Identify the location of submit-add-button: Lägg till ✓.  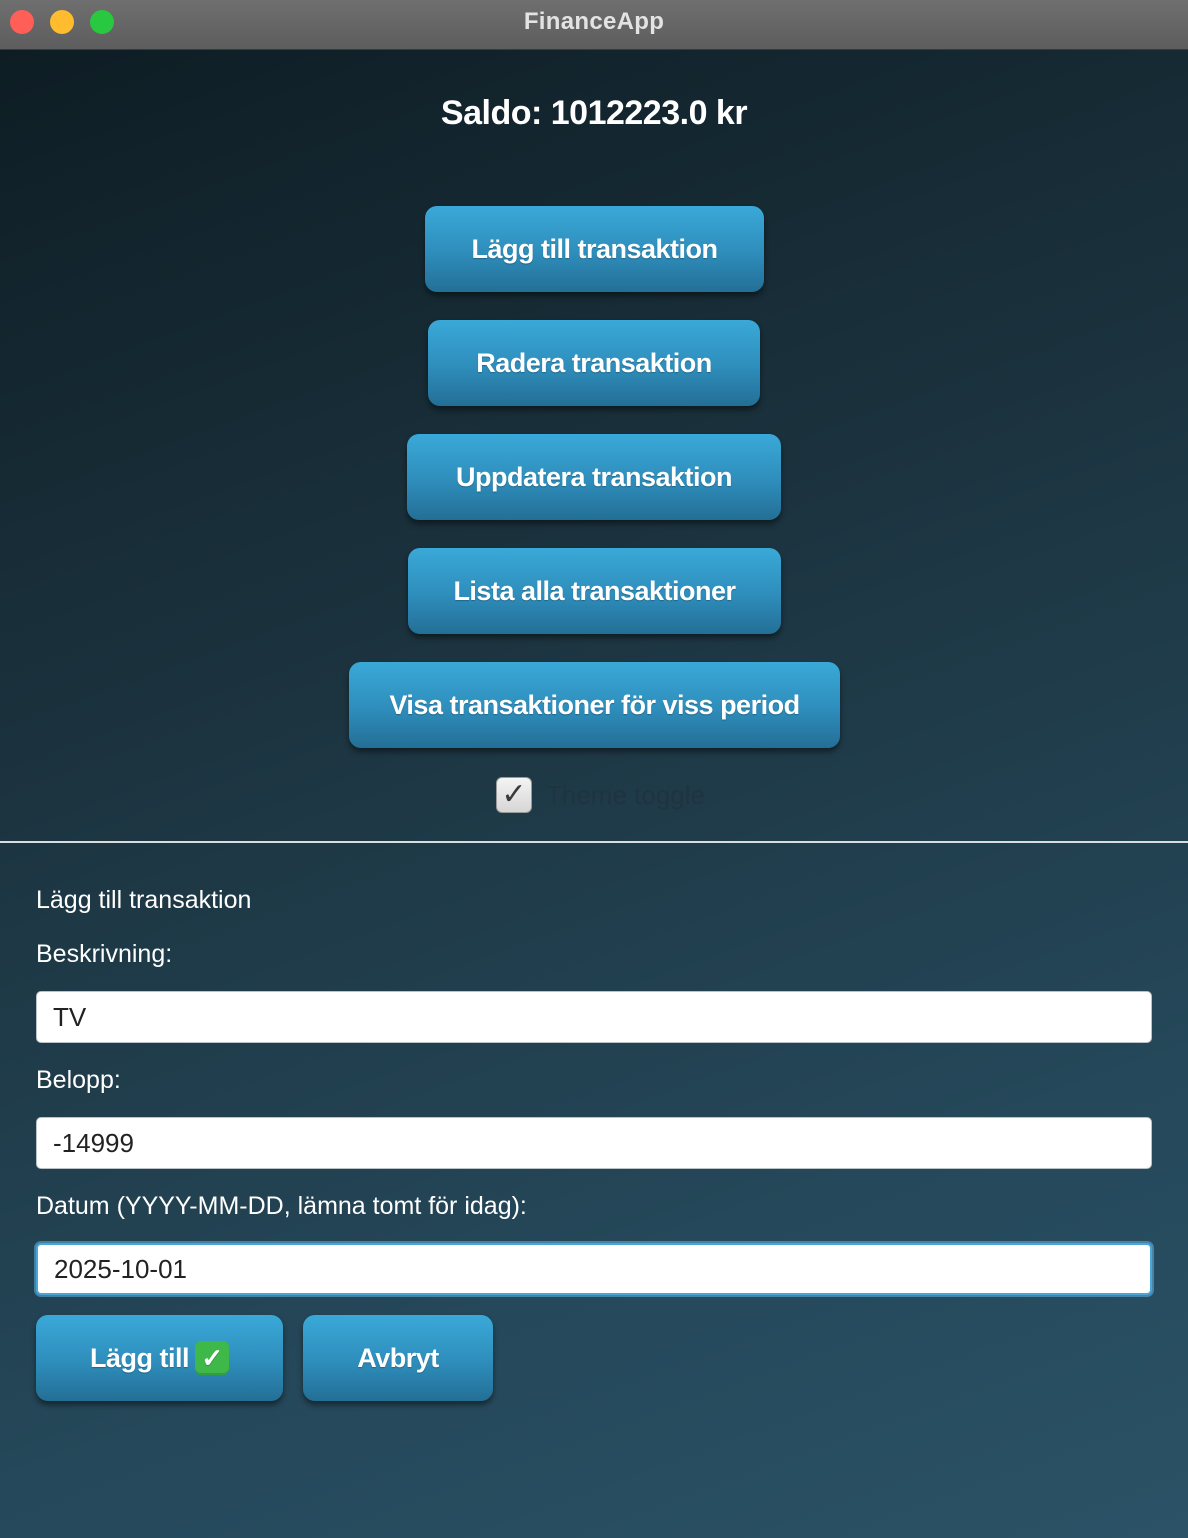
(159, 1358).